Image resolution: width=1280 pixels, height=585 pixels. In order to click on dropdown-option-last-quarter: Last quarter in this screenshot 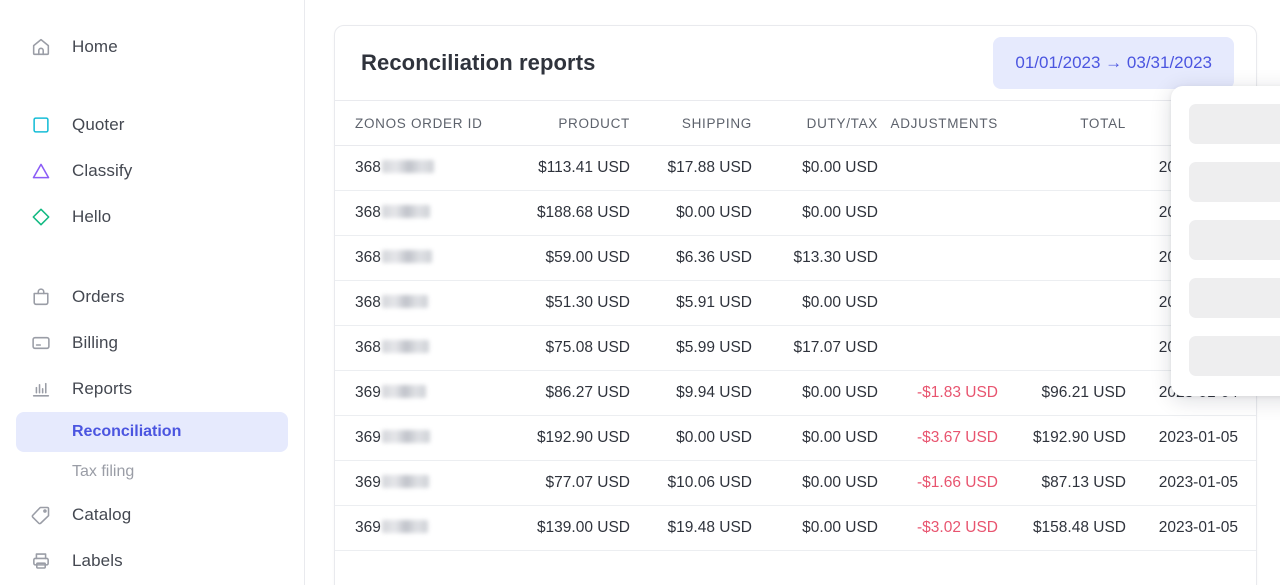, I will do `click(1234, 182)`.